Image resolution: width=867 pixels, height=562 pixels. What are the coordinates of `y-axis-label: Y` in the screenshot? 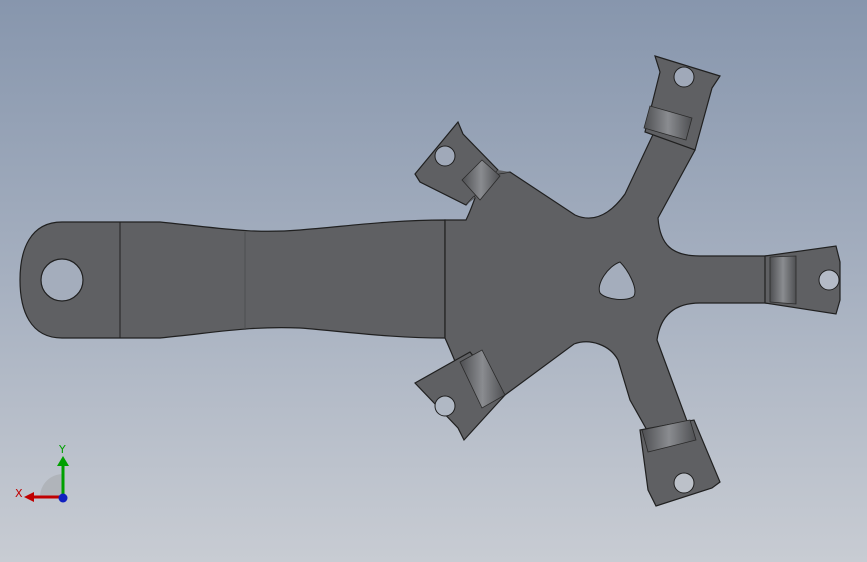 It's located at (62, 449).